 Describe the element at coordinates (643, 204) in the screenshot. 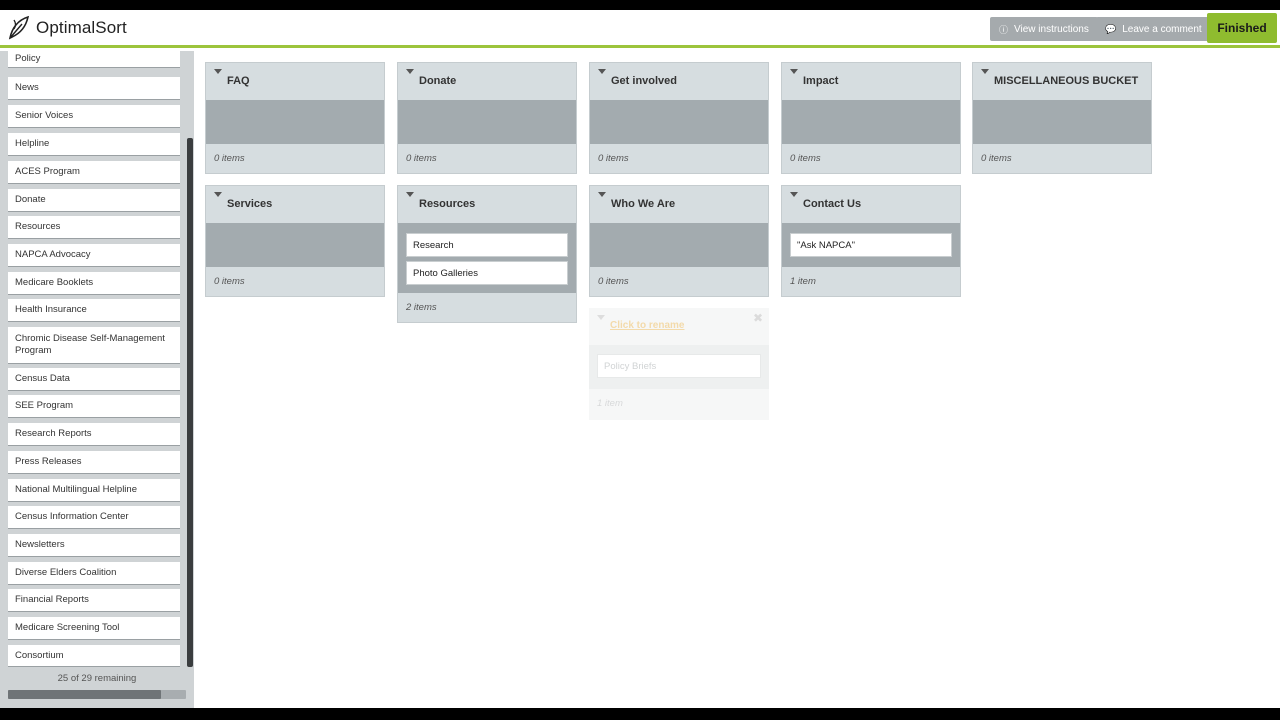

I see `group-title: Who We Are` at that location.